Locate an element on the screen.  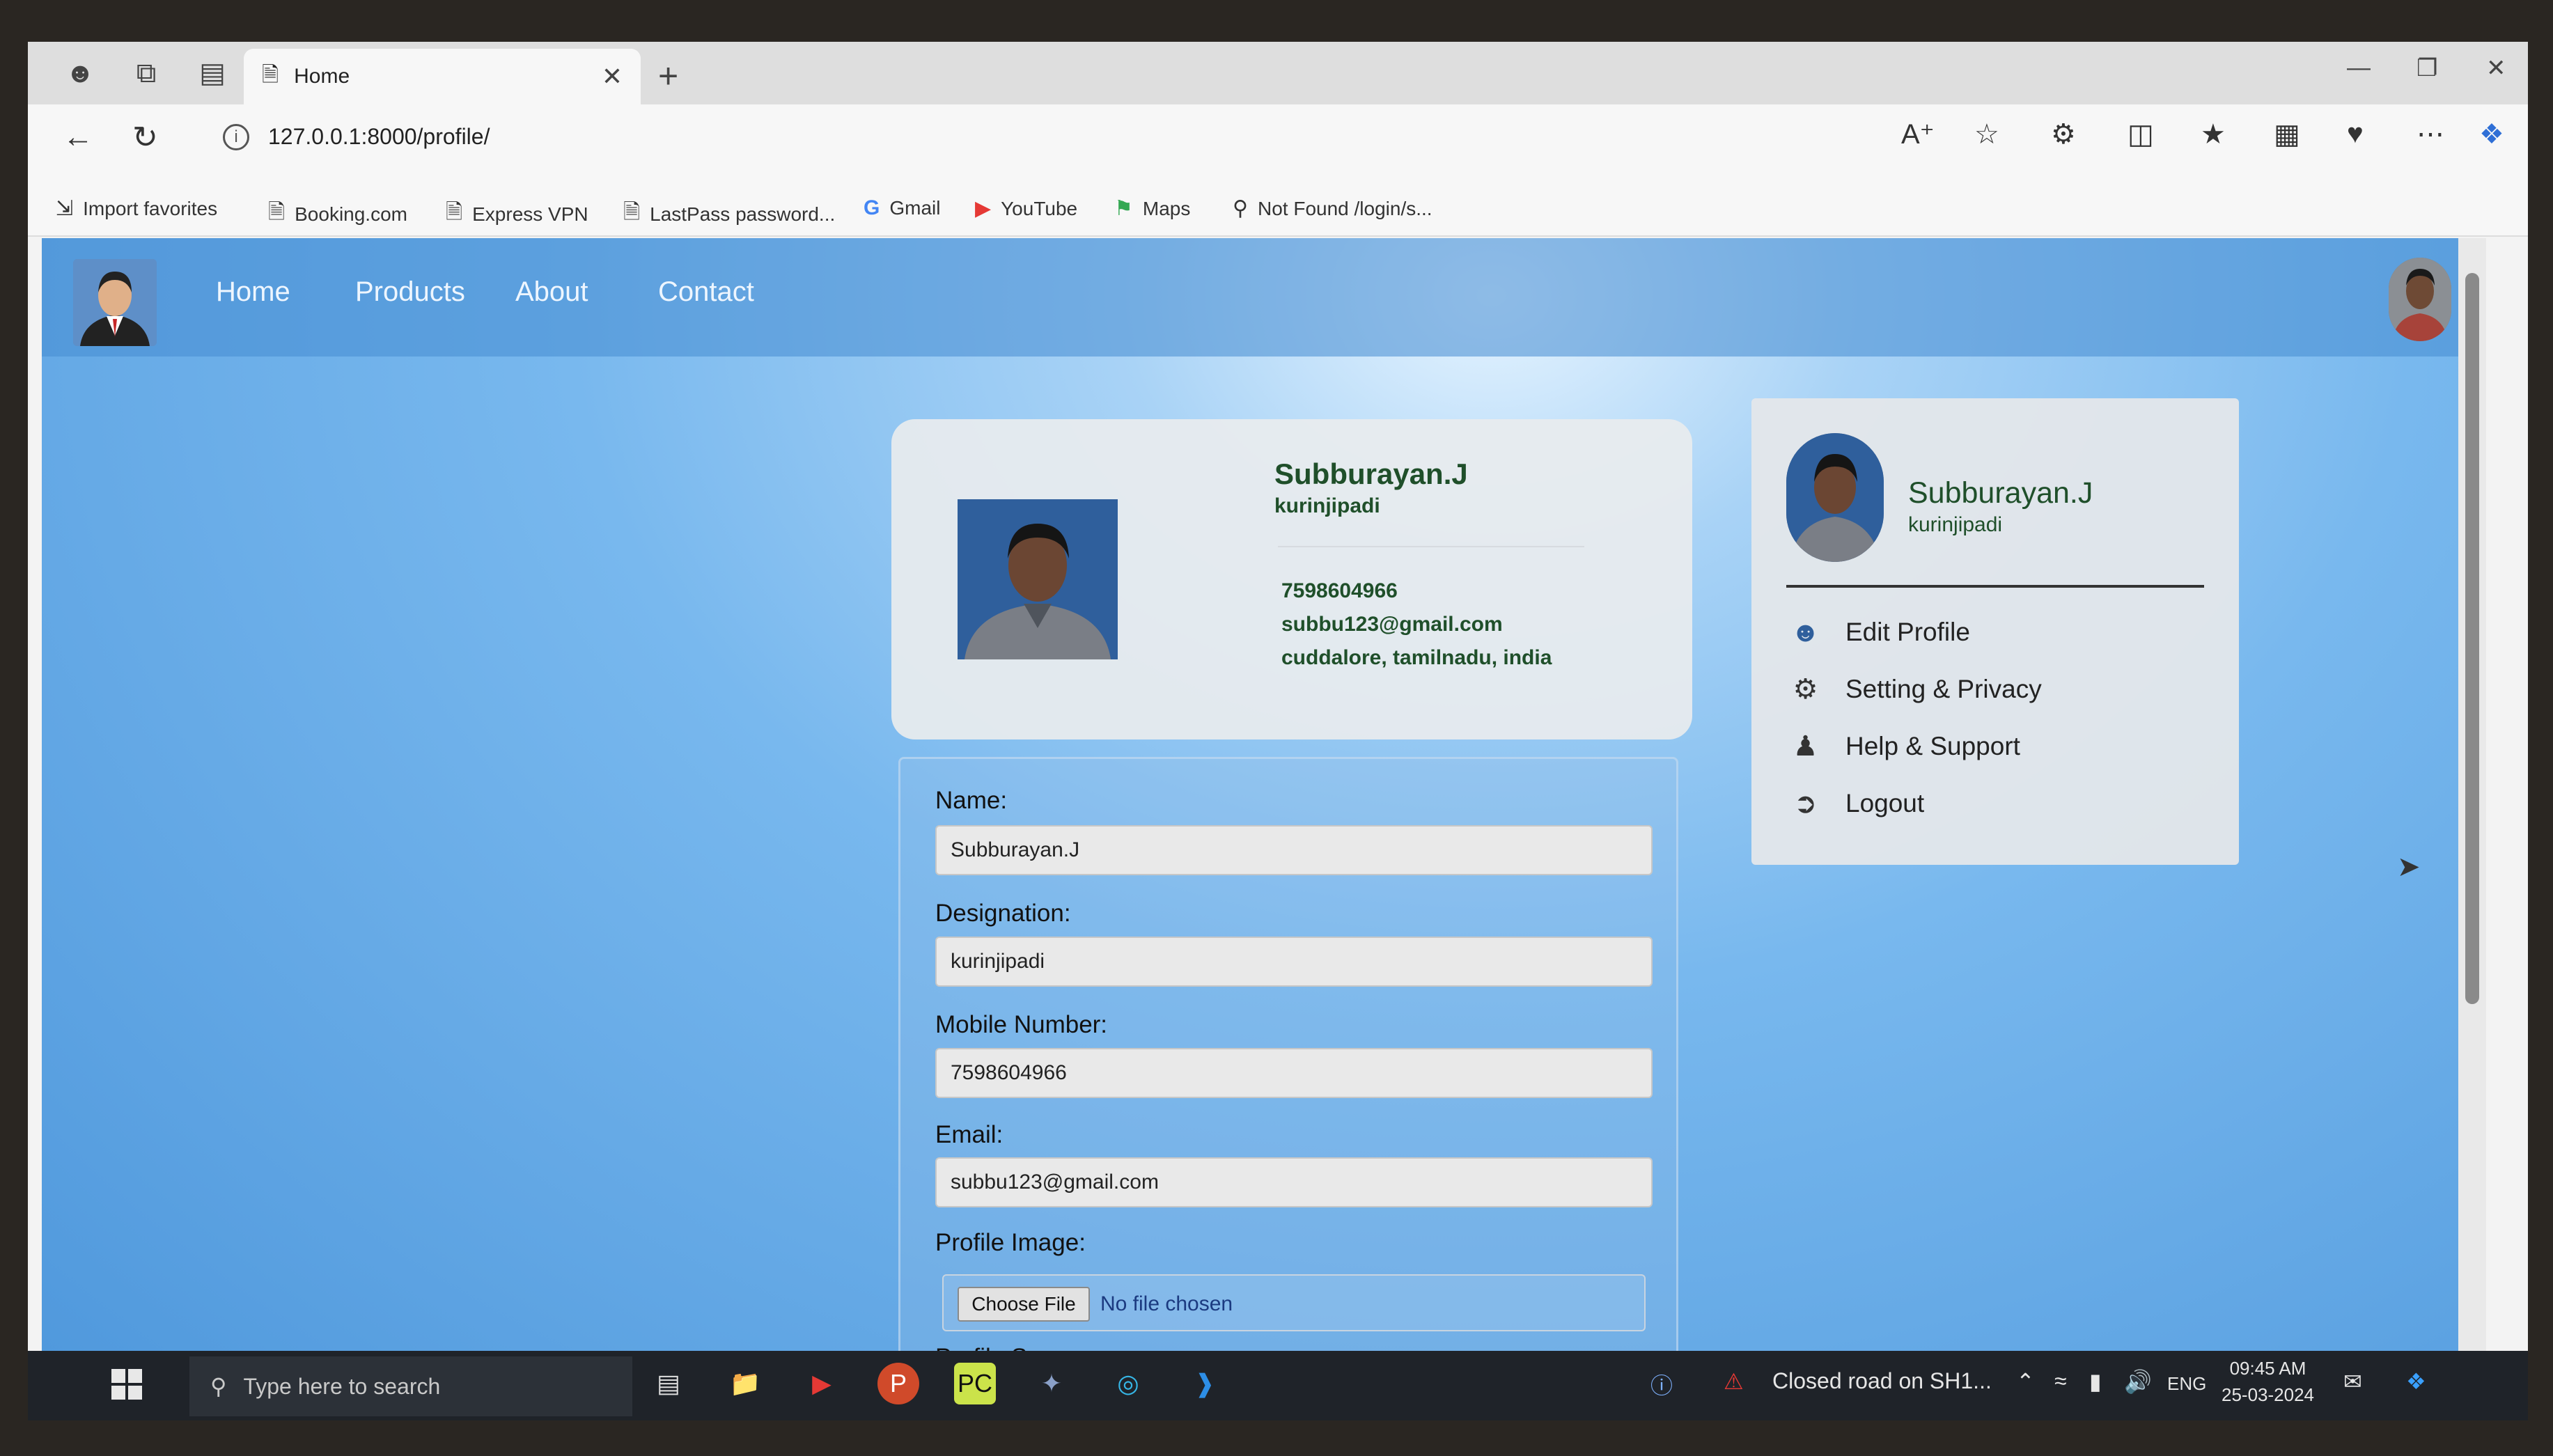
favorite-expressvpn: 🗎 Express VPN is located at coordinates (517, 214).